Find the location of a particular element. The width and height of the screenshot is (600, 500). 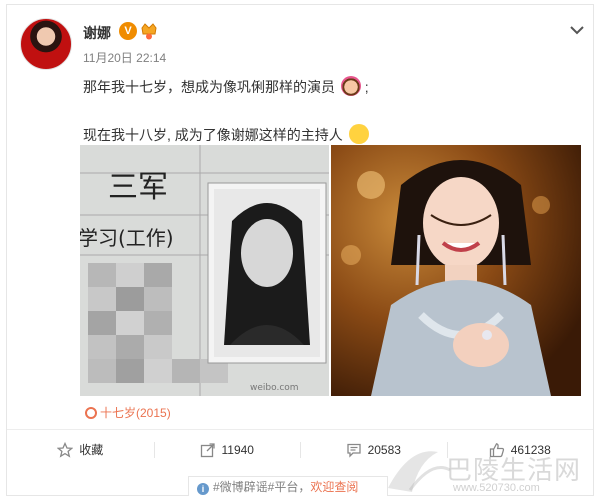

location-tag: 十七岁(2015) is located at coordinates (128, 412).